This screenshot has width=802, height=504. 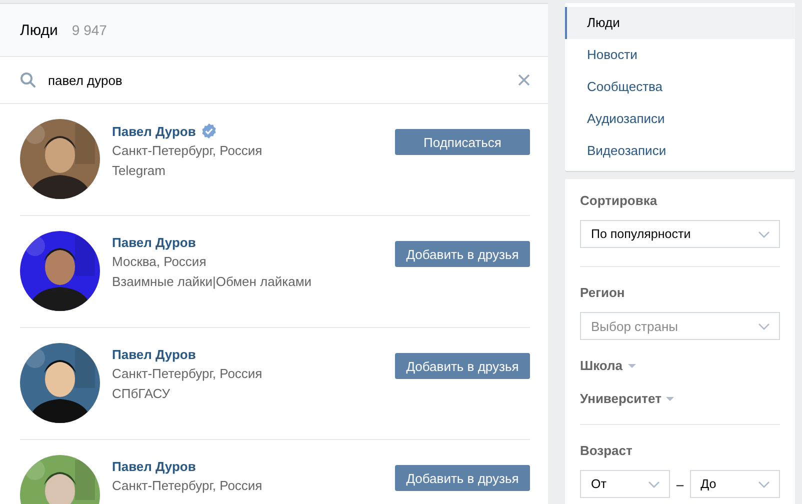 I want to click on age-to-select: До, so click(x=735, y=484).